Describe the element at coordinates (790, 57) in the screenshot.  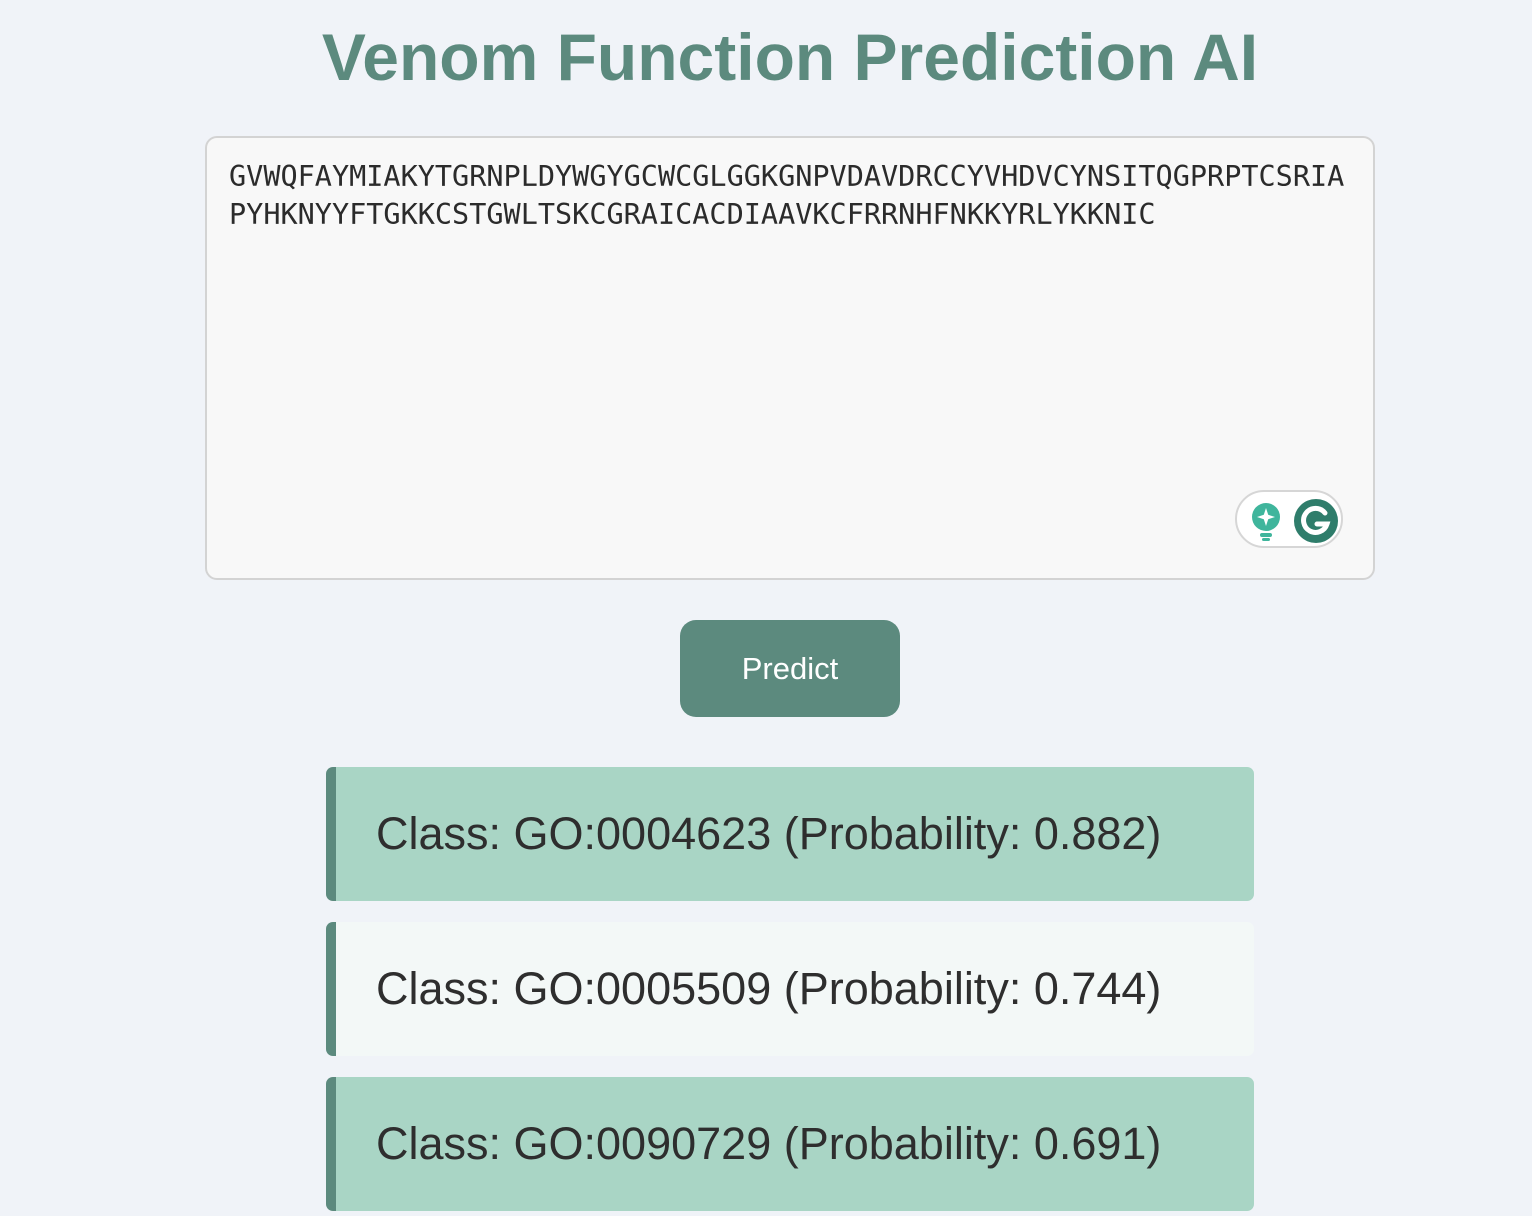
I see `page-title: Venom Function Prediction AI` at that location.